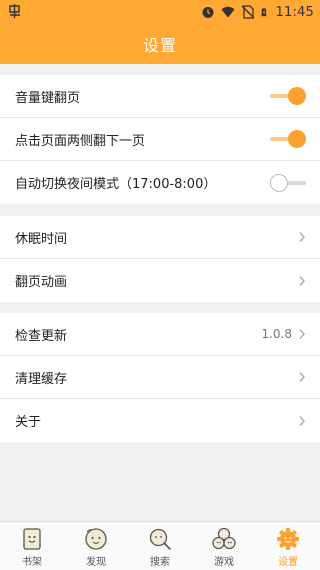 This screenshot has height=570, width=320. I want to click on nav-item-bookshelf: 书架, so click(32, 546).